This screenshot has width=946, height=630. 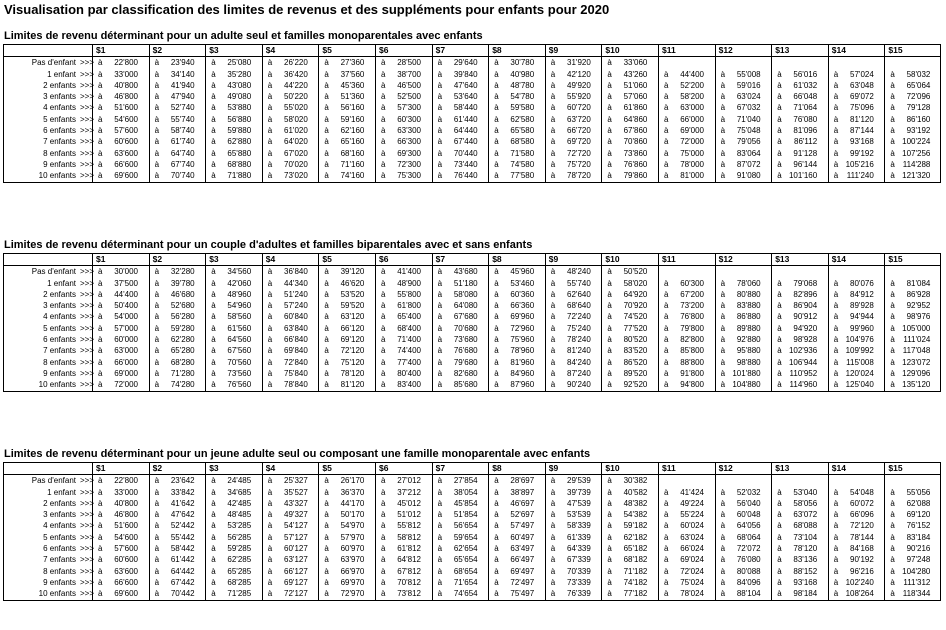 I want to click on income-value: 72'072, so click(x=748, y=549).